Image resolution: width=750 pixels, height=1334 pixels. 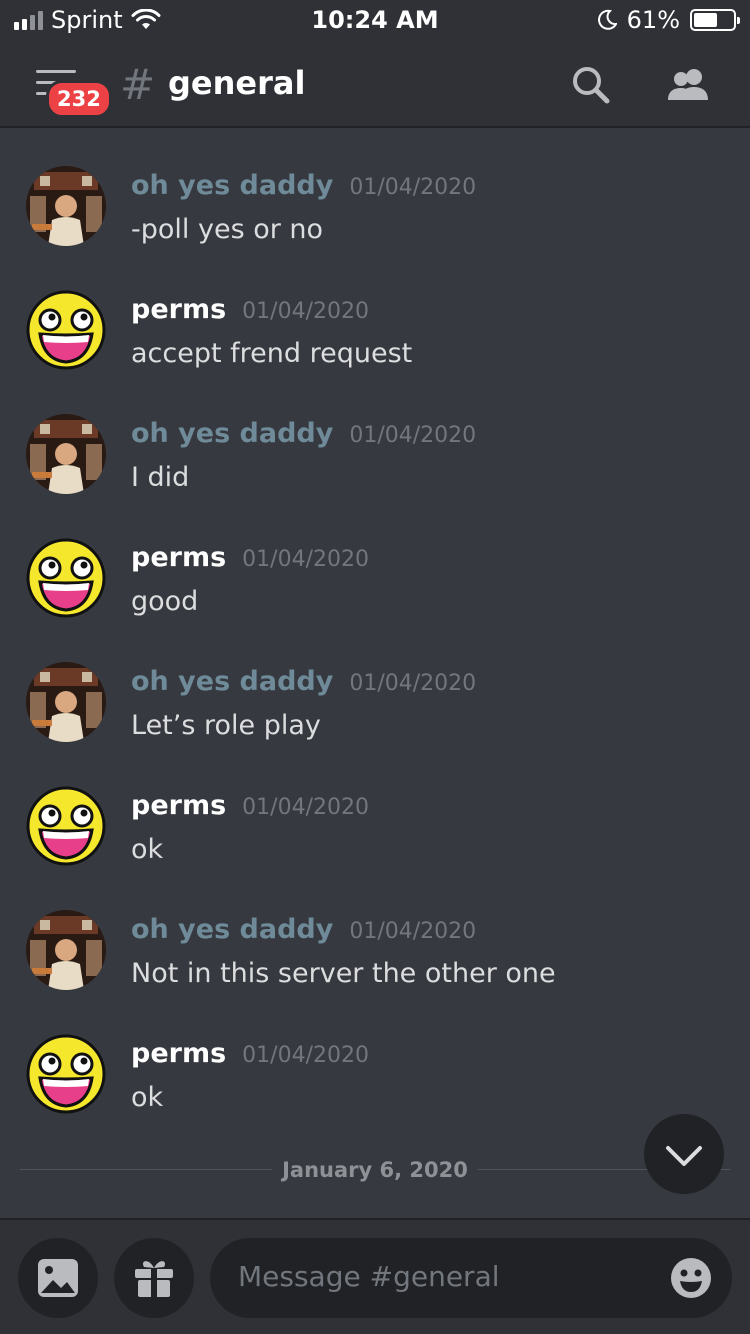 What do you see at coordinates (369, 1276) in the screenshot?
I see `message-input-placeholder: Message #general` at bounding box center [369, 1276].